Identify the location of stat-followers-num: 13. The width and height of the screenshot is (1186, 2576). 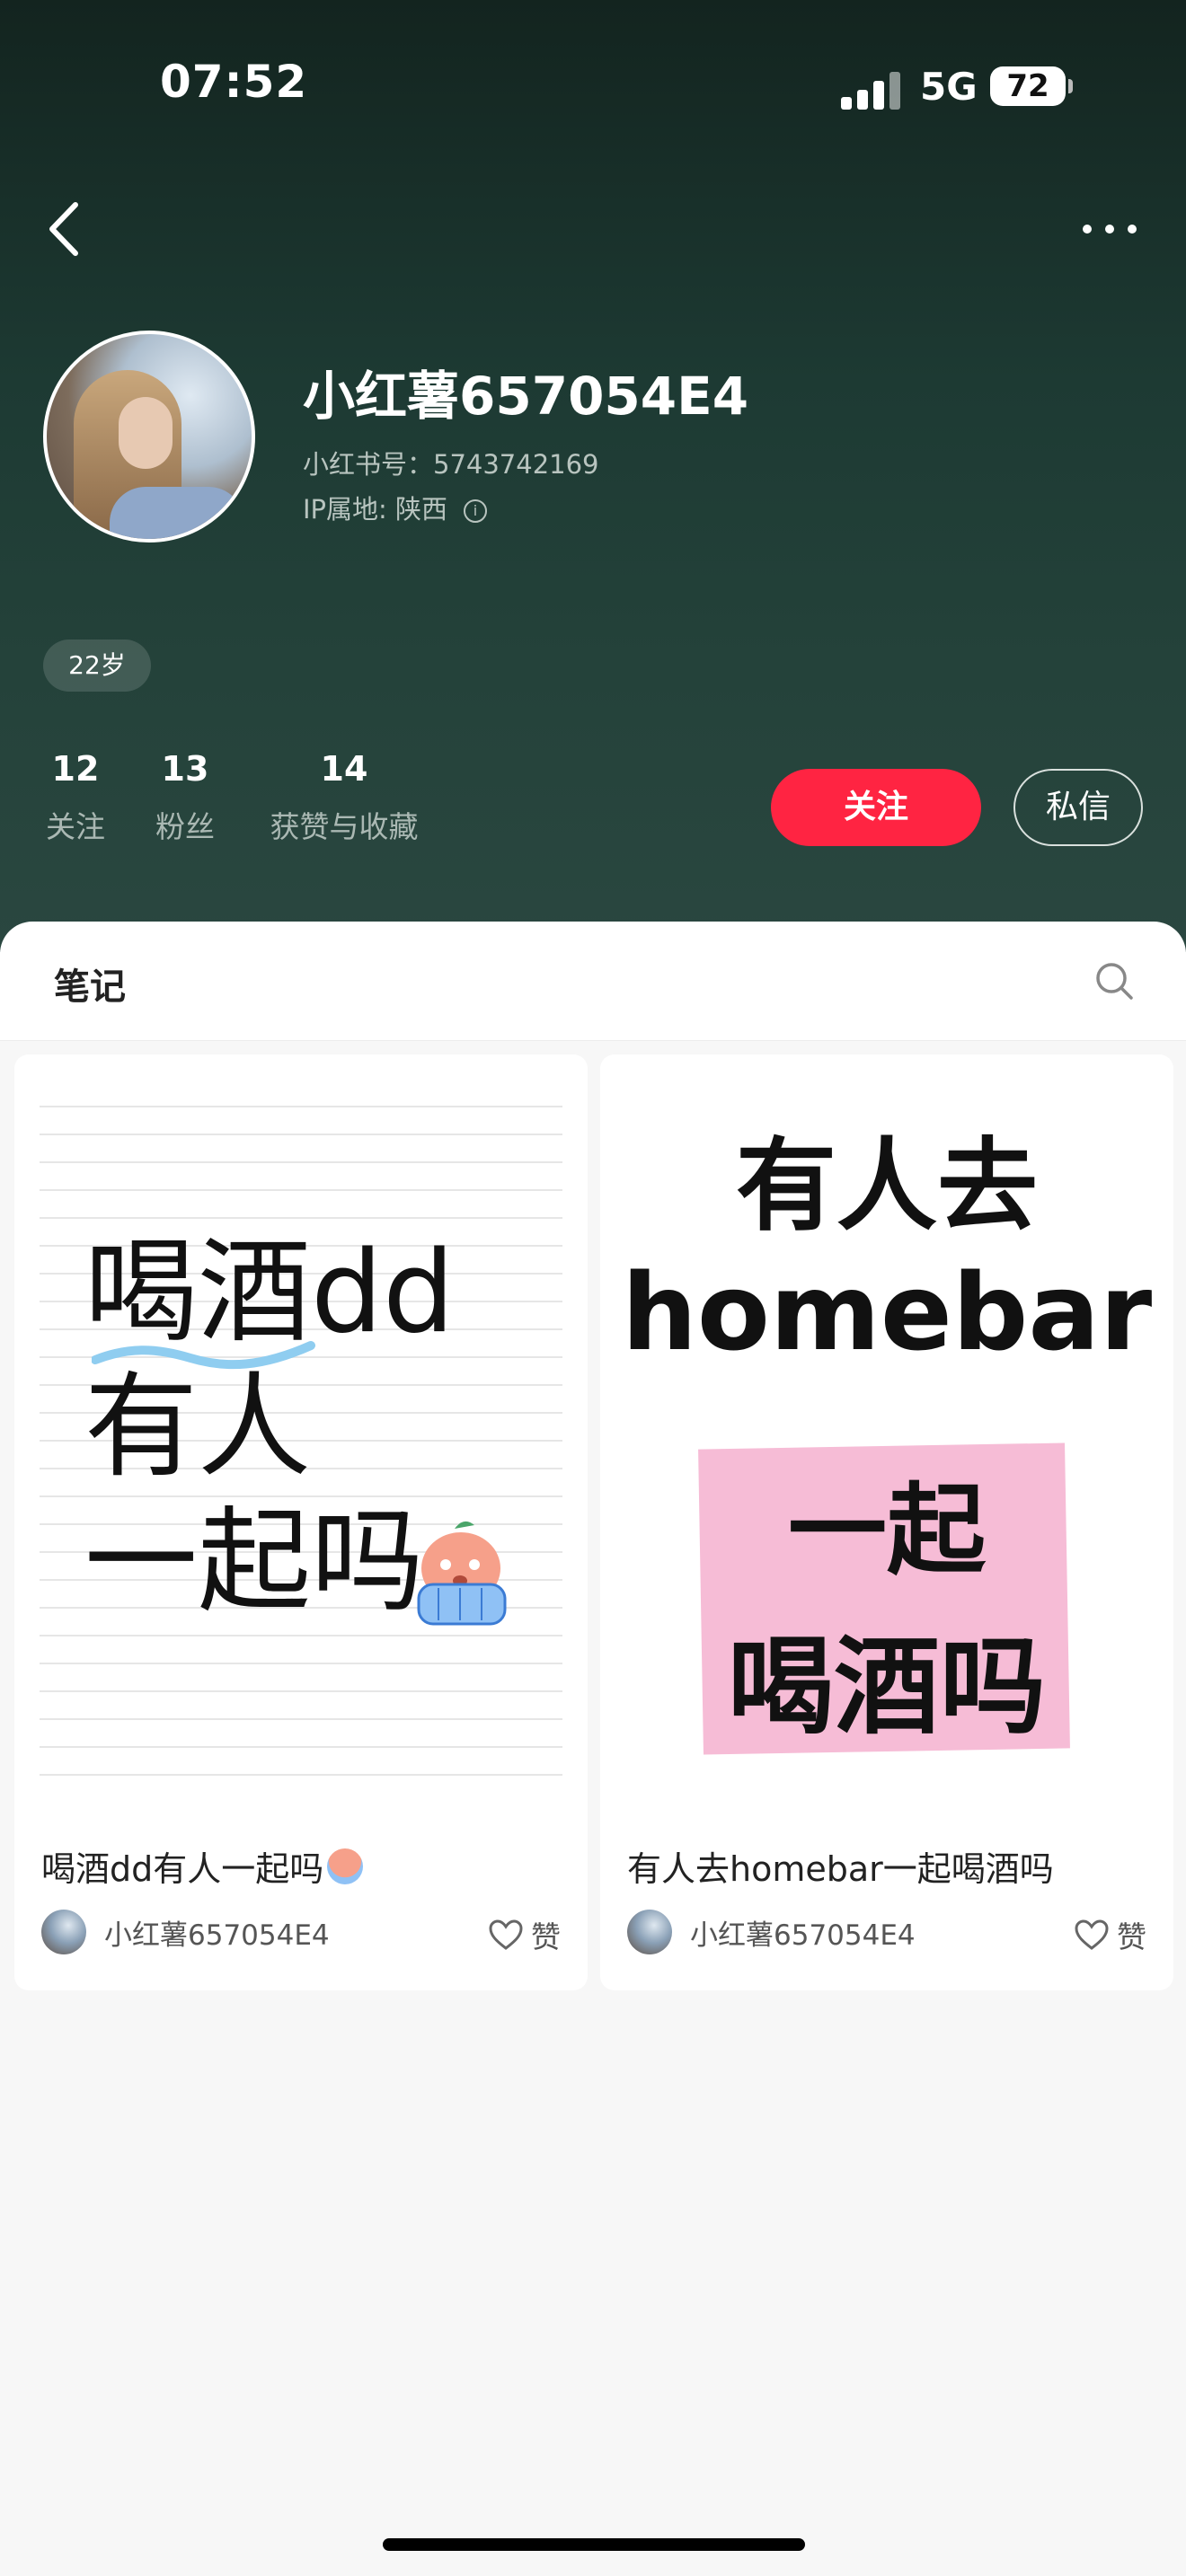
(185, 769).